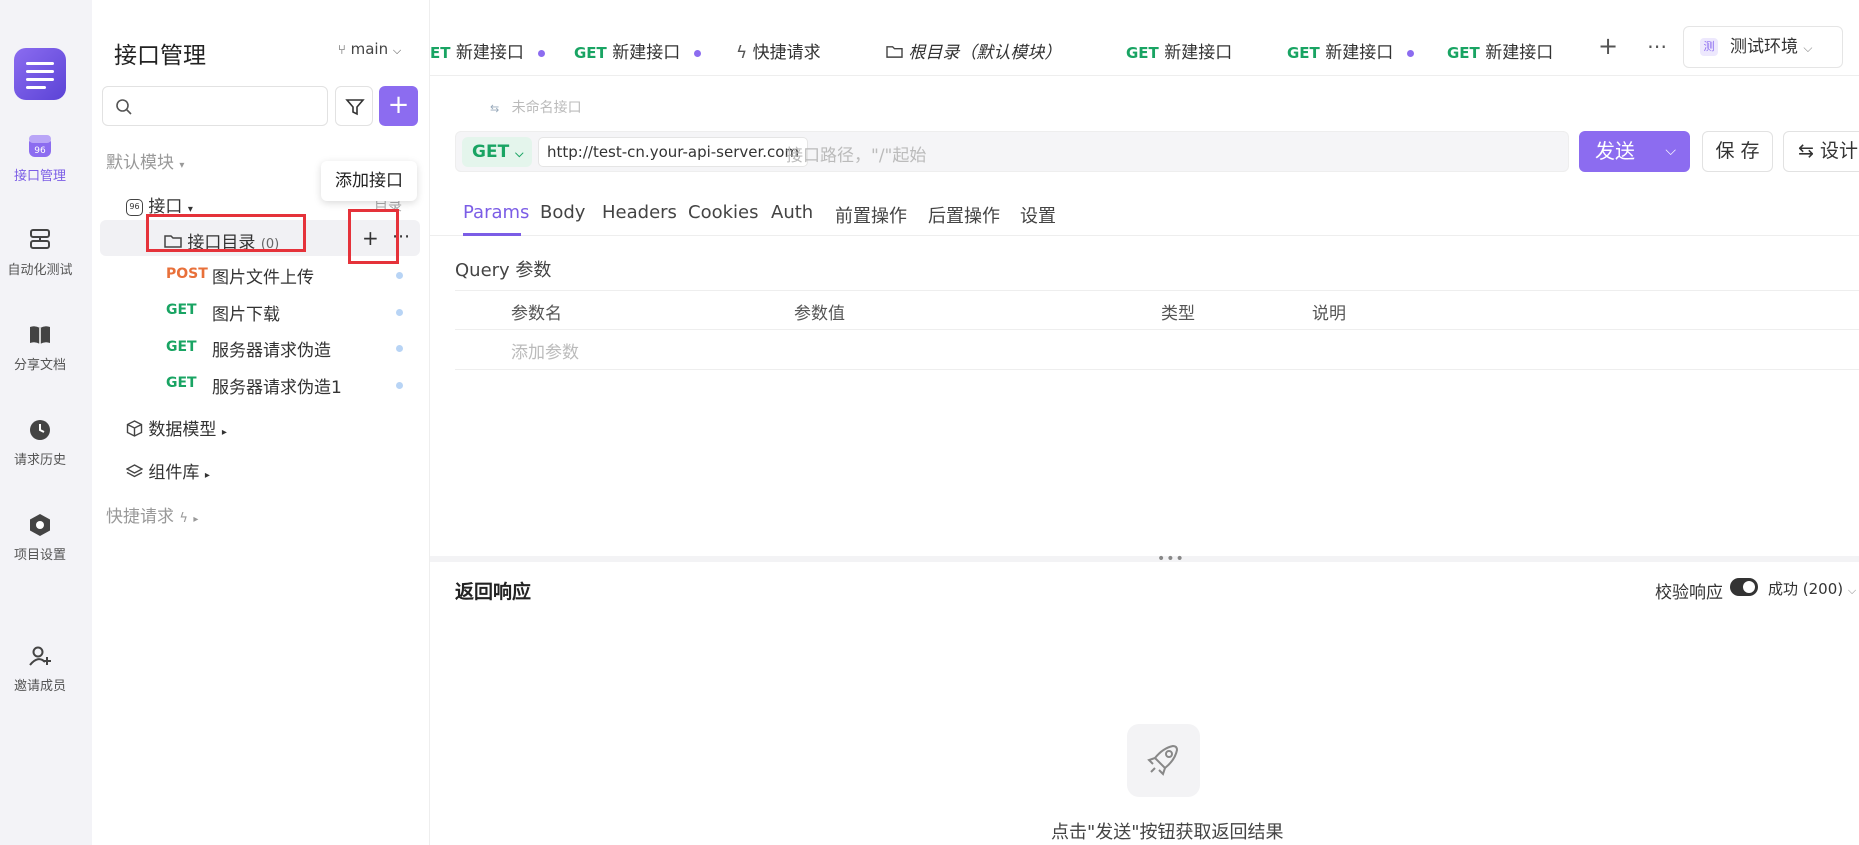 Image resolution: width=1859 pixels, height=845 pixels. I want to click on add-user-icon, so click(40, 656).